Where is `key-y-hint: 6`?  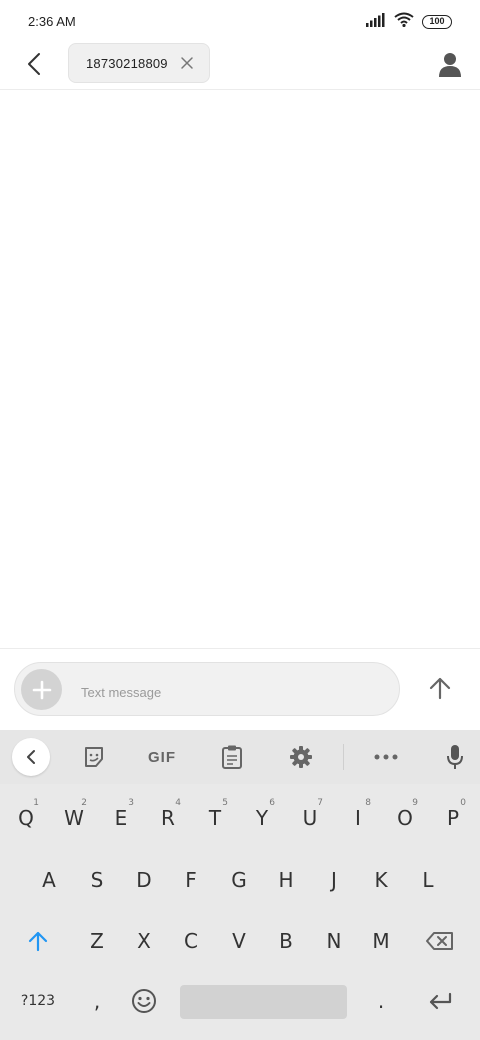
key-y-hint: 6 is located at coordinates (272, 803).